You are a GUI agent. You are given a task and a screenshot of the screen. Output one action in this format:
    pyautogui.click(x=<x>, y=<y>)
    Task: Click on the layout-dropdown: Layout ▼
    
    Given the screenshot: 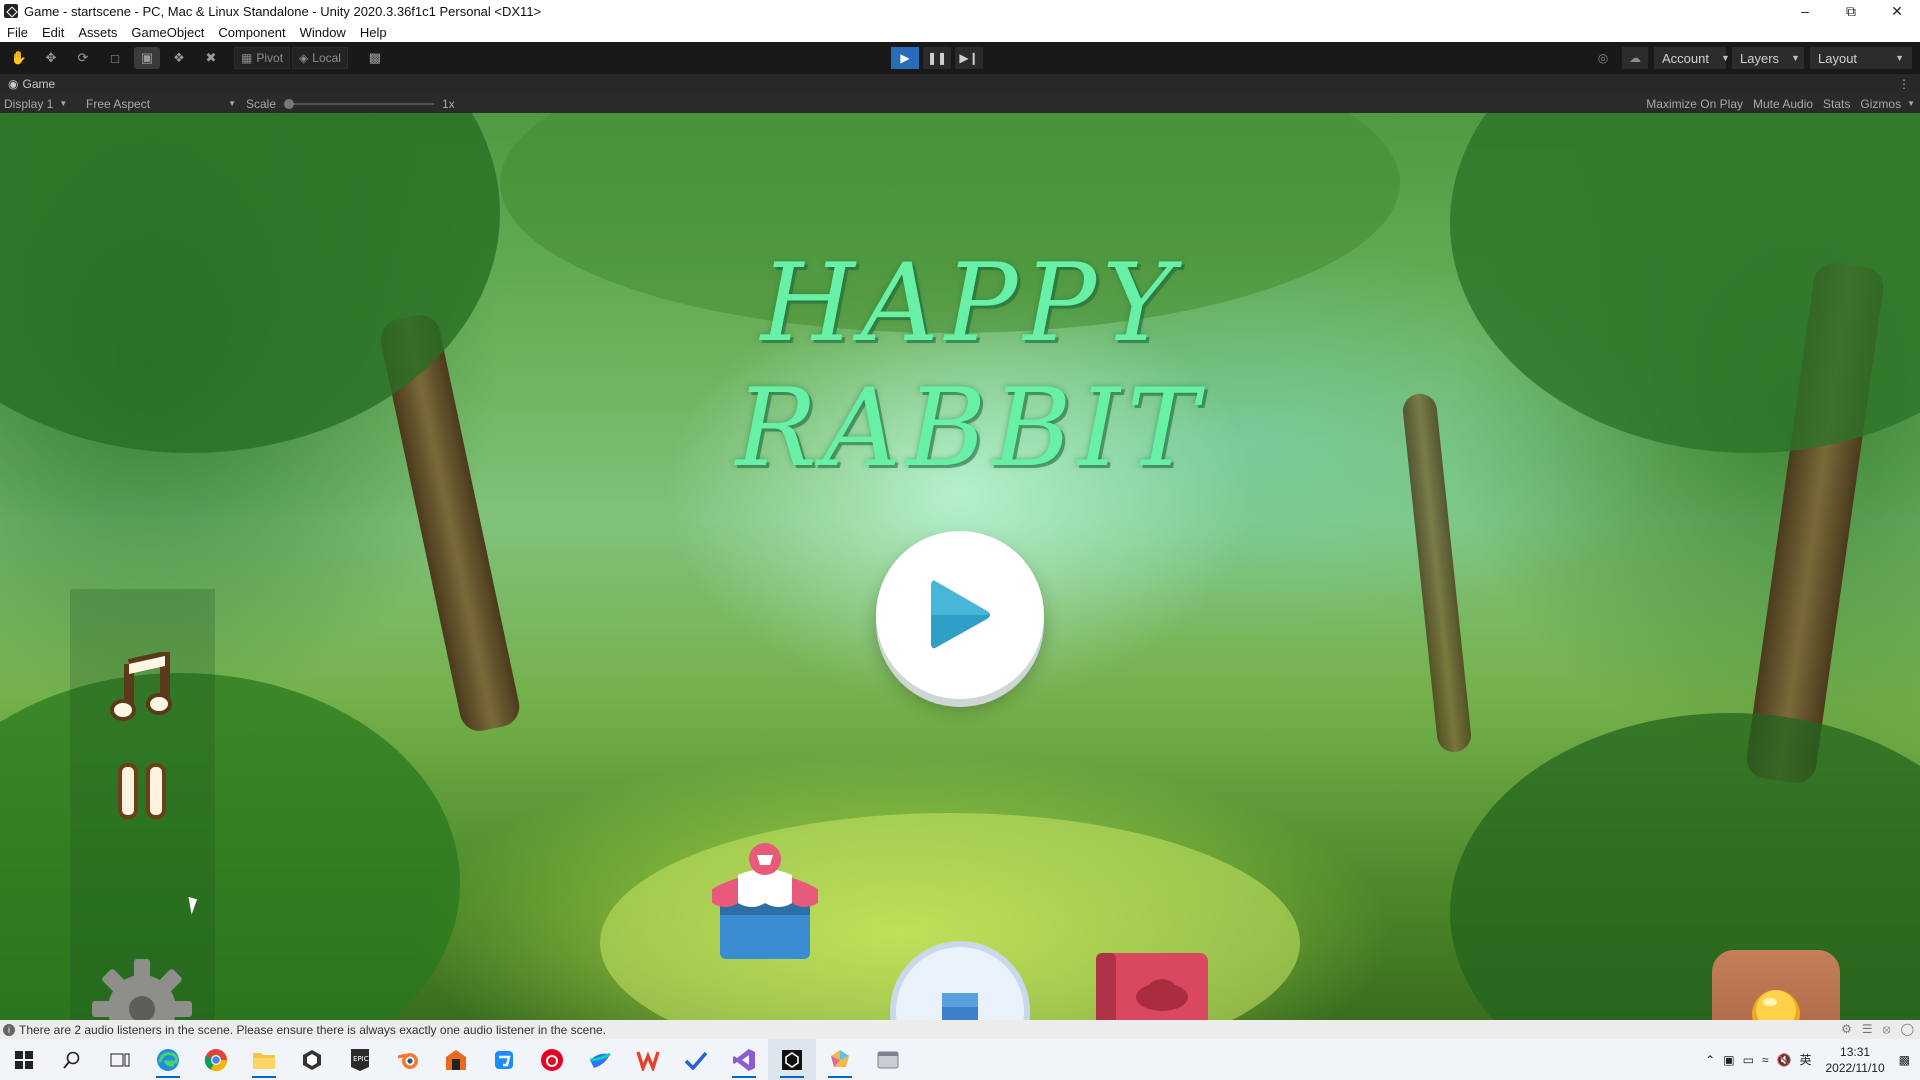 What is the action you would take?
    pyautogui.click(x=1861, y=58)
    